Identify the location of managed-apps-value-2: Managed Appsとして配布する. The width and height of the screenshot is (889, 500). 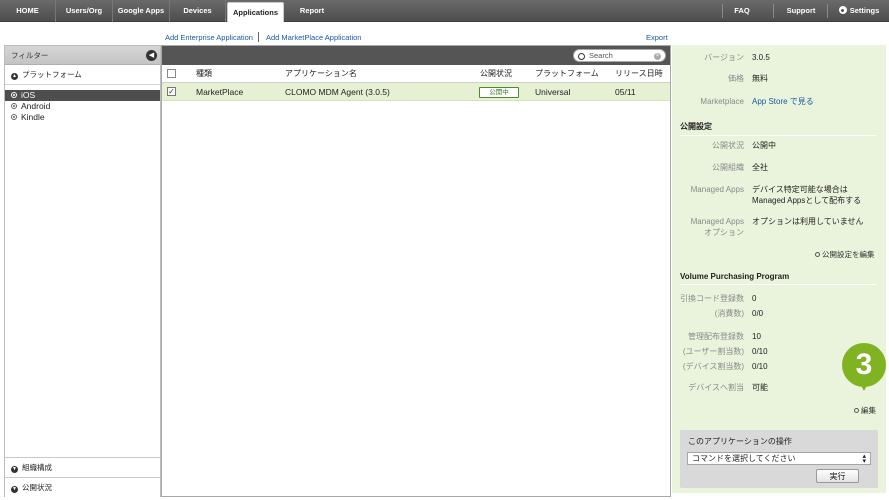
(807, 200).